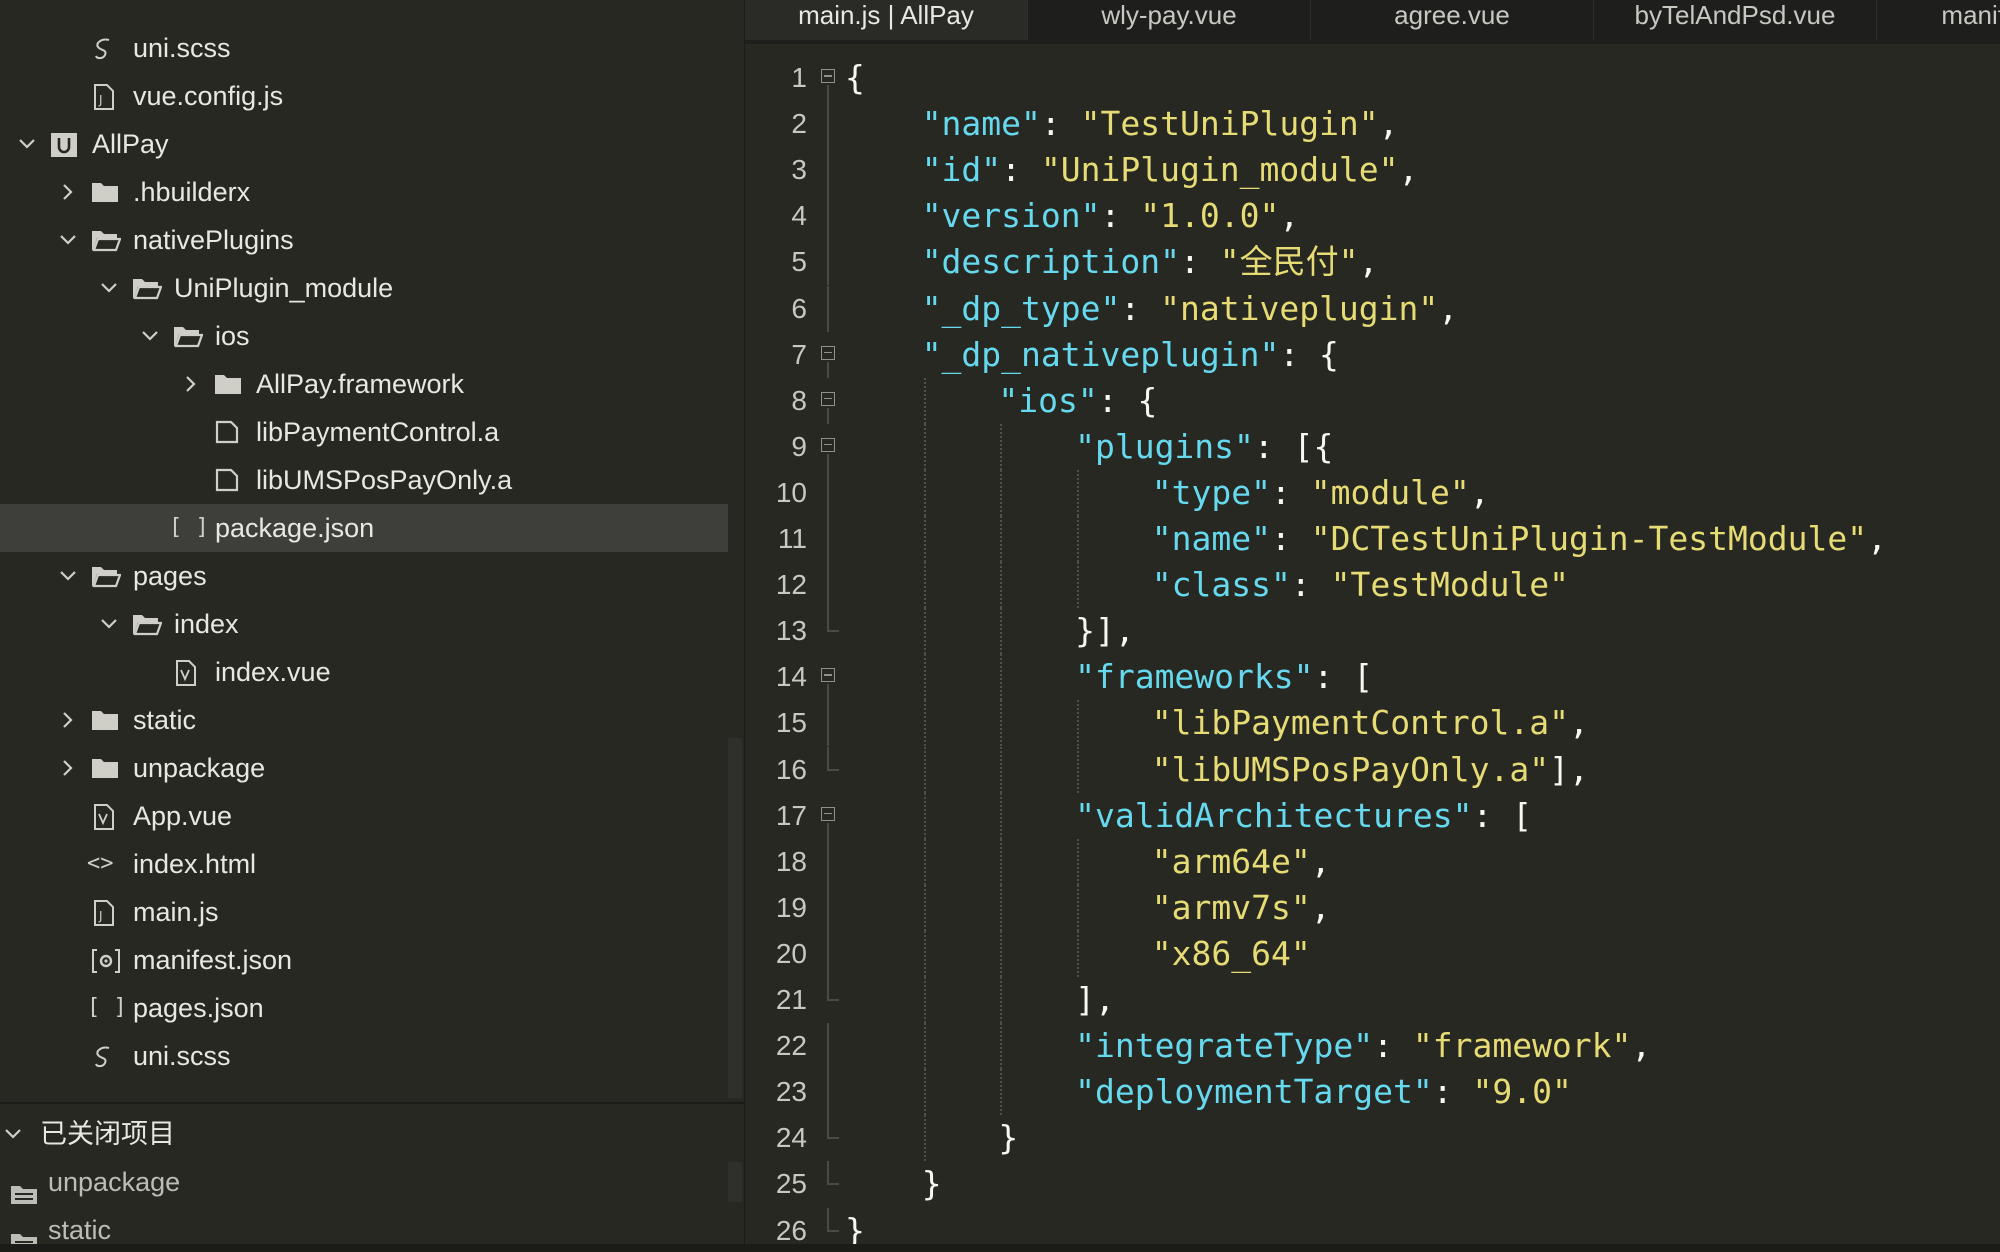 The width and height of the screenshot is (2000, 1252). What do you see at coordinates (1289, 262) in the screenshot?
I see `json-string: "全民付"` at bounding box center [1289, 262].